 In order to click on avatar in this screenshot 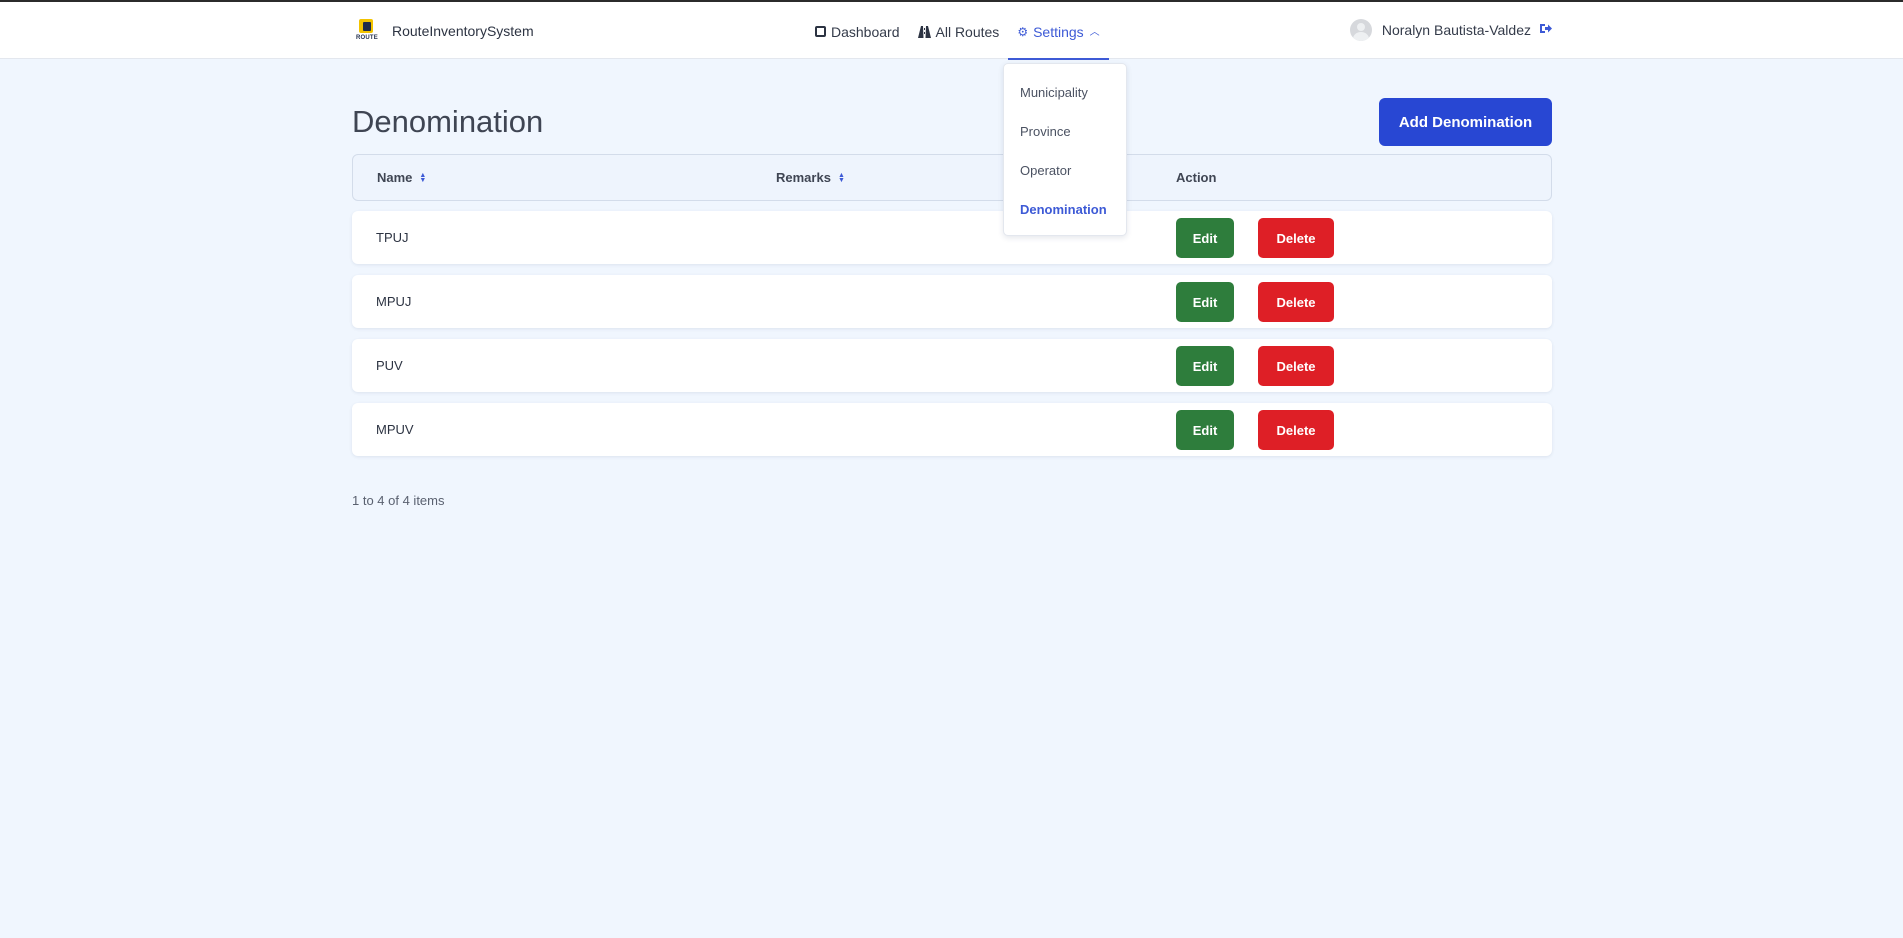, I will do `click(1360, 30)`.